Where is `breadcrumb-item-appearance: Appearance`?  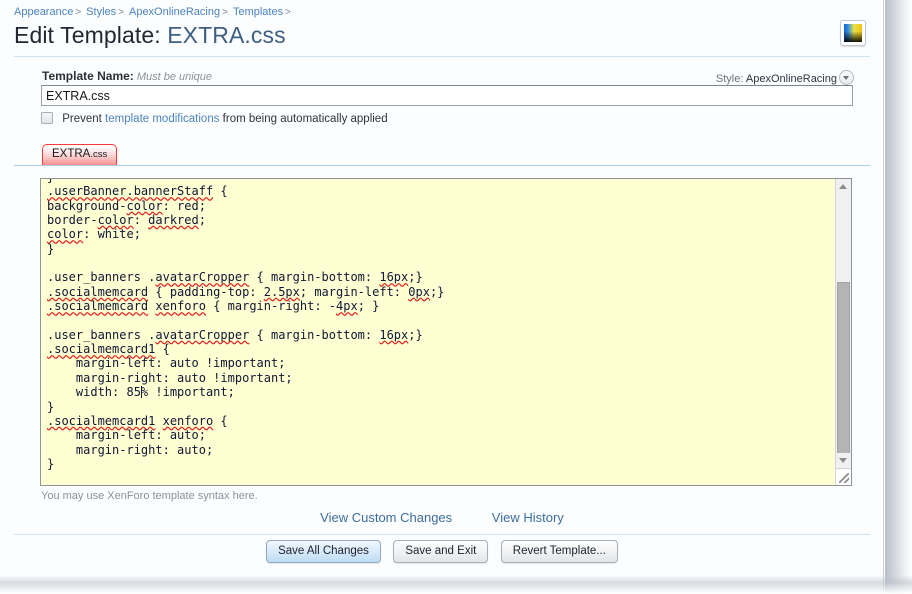 breadcrumb-item-appearance: Appearance is located at coordinates (43, 12).